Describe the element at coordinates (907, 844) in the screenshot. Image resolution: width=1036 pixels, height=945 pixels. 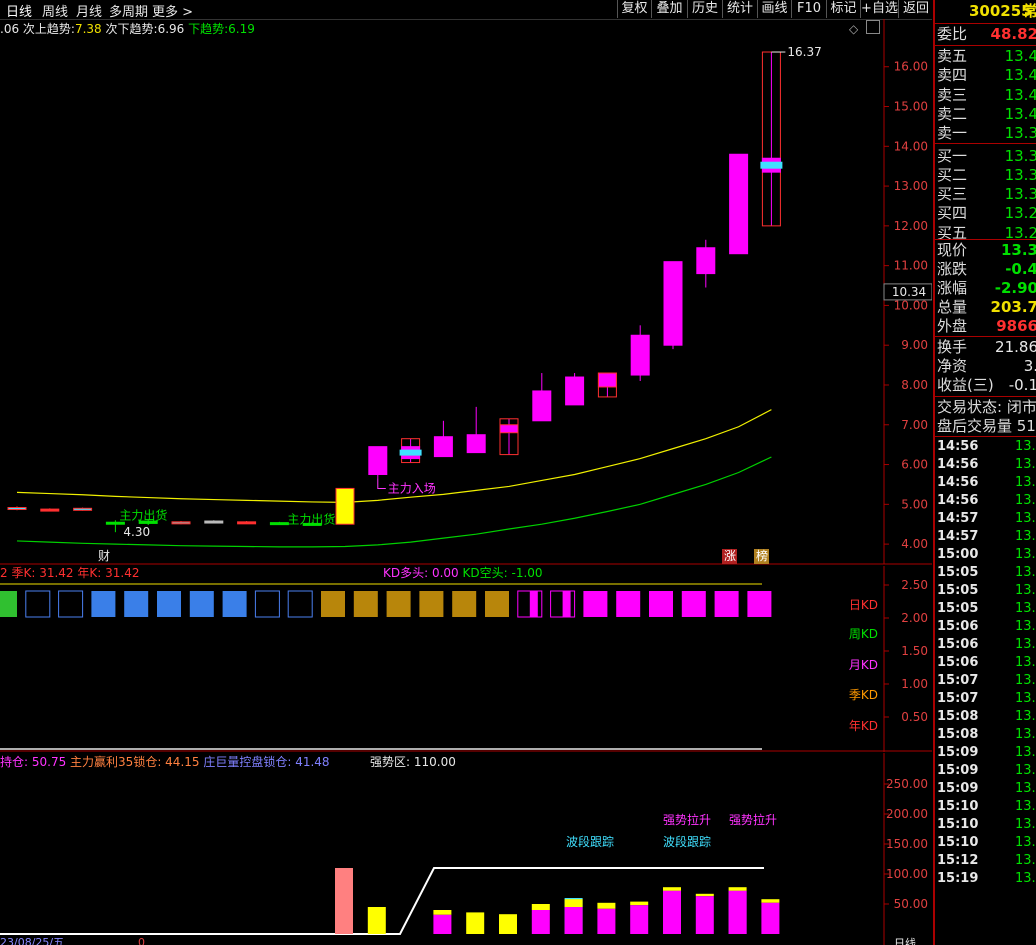
I see `y-tick-label: 150.00` at that location.